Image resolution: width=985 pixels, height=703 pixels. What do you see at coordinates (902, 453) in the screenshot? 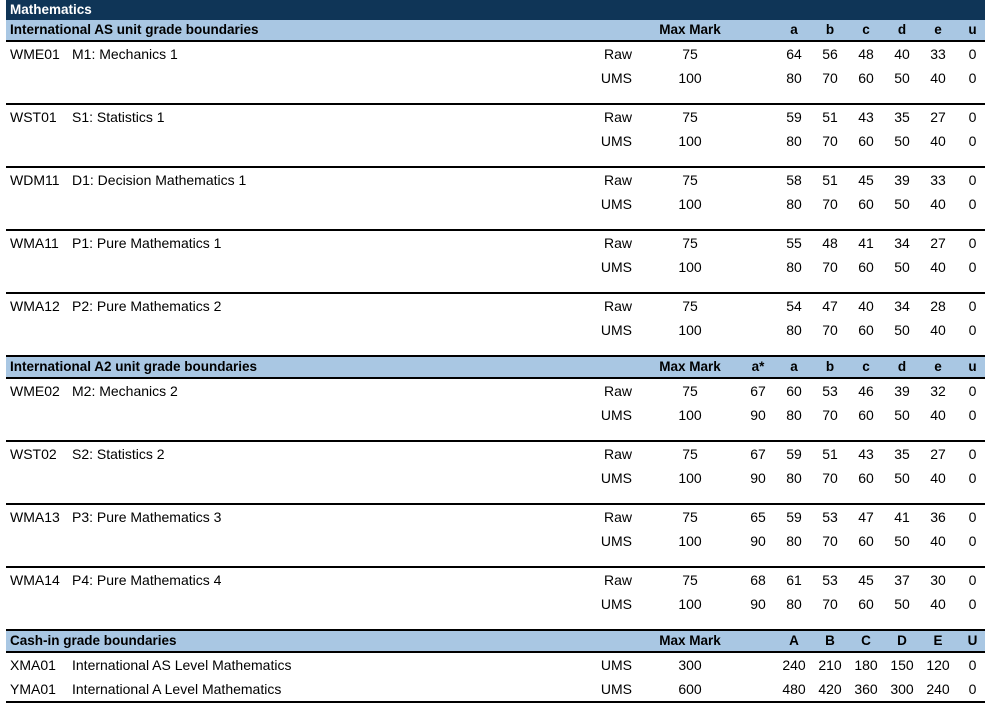
I see `grade-value-d: 35` at bounding box center [902, 453].